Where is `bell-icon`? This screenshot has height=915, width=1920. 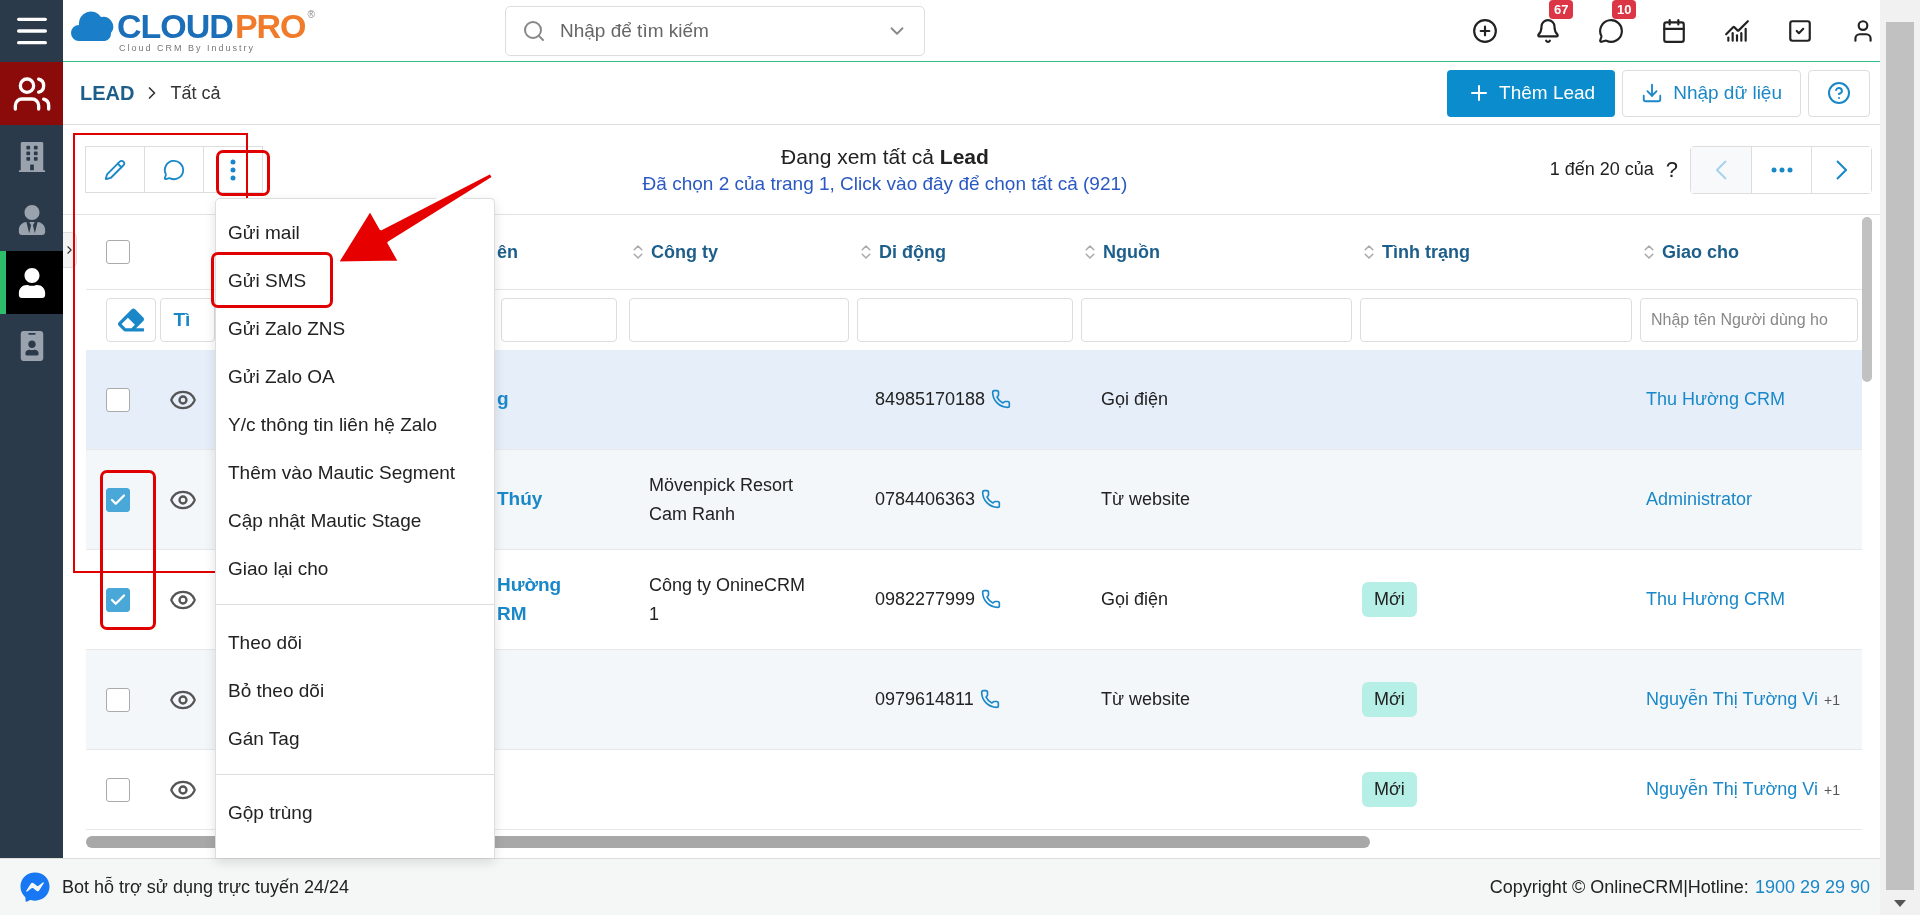 bell-icon is located at coordinates (1548, 30).